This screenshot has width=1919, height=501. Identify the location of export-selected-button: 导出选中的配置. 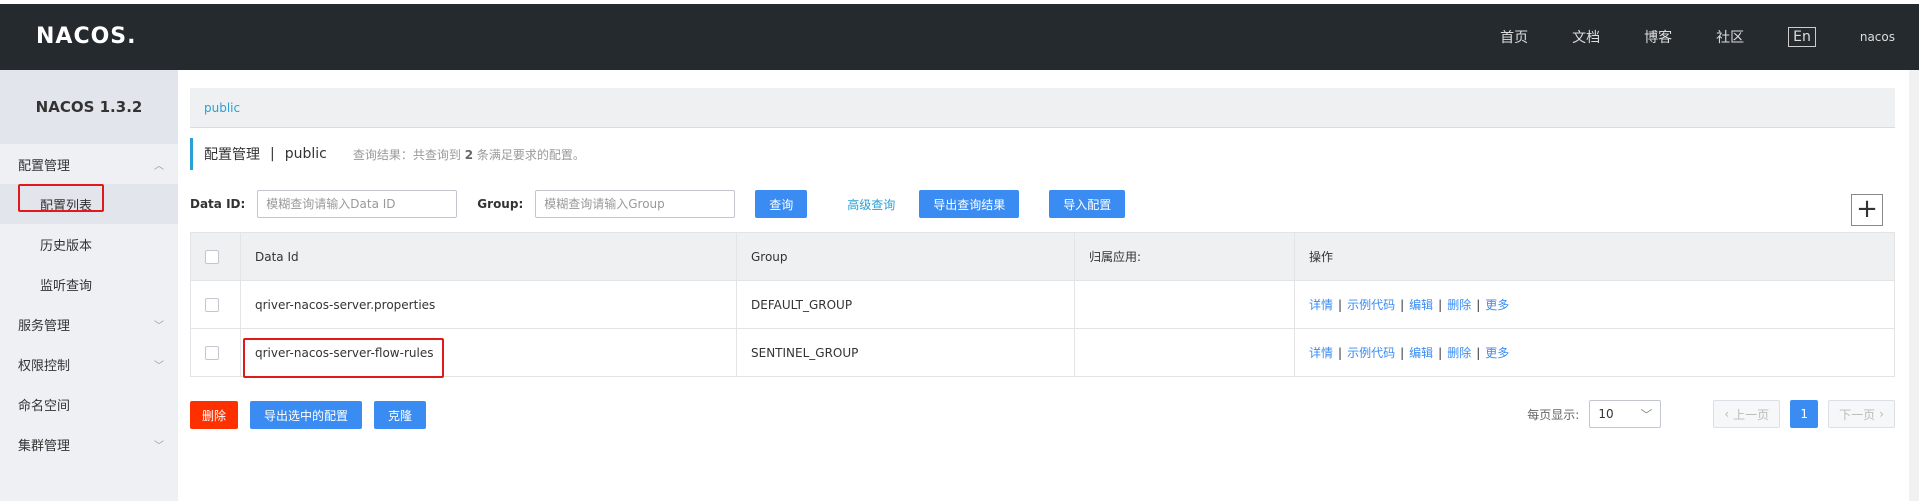
(306, 415).